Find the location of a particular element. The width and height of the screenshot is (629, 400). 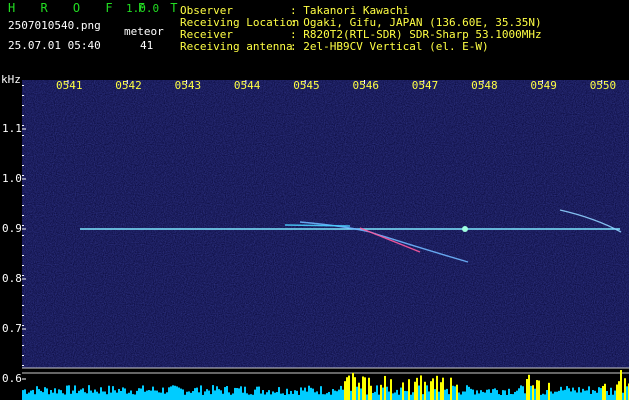

x-tick-label: 0550 is located at coordinates (603, 85).